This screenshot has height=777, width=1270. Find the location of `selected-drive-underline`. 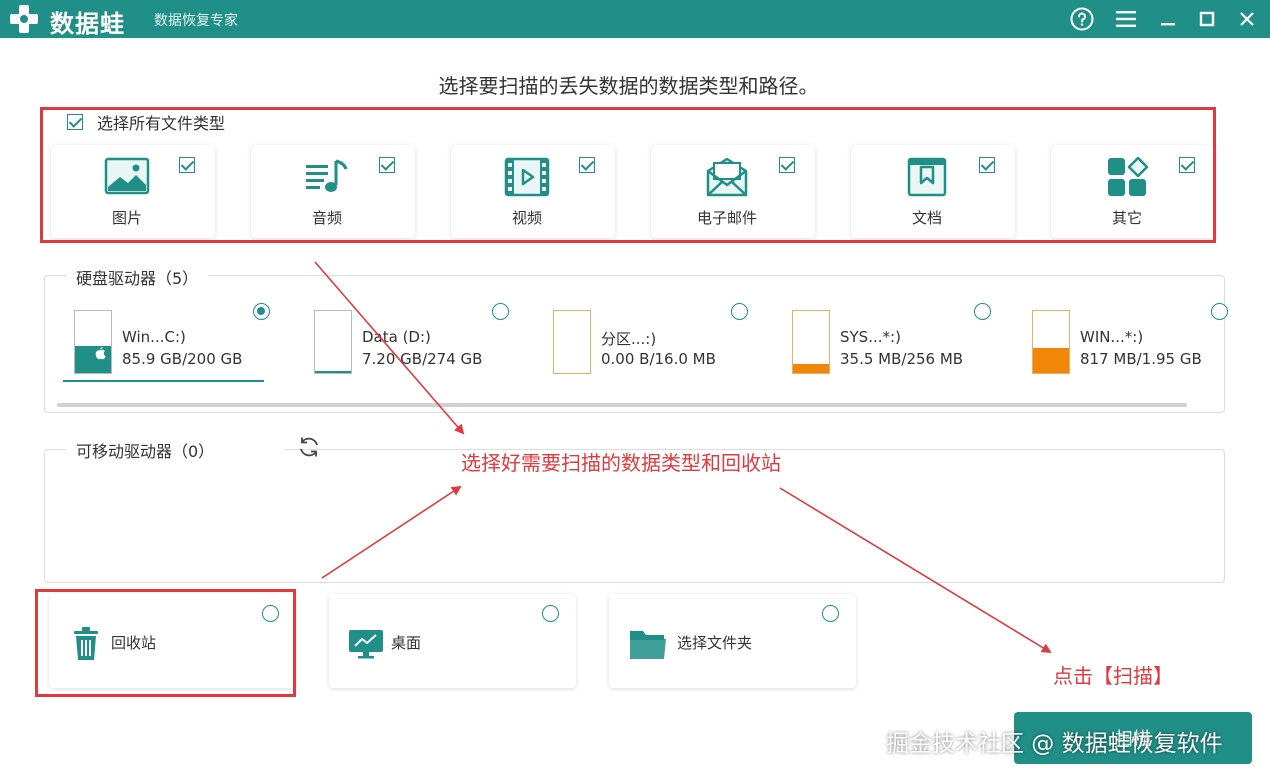

selected-drive-underline is located at coordinates (163, 381).